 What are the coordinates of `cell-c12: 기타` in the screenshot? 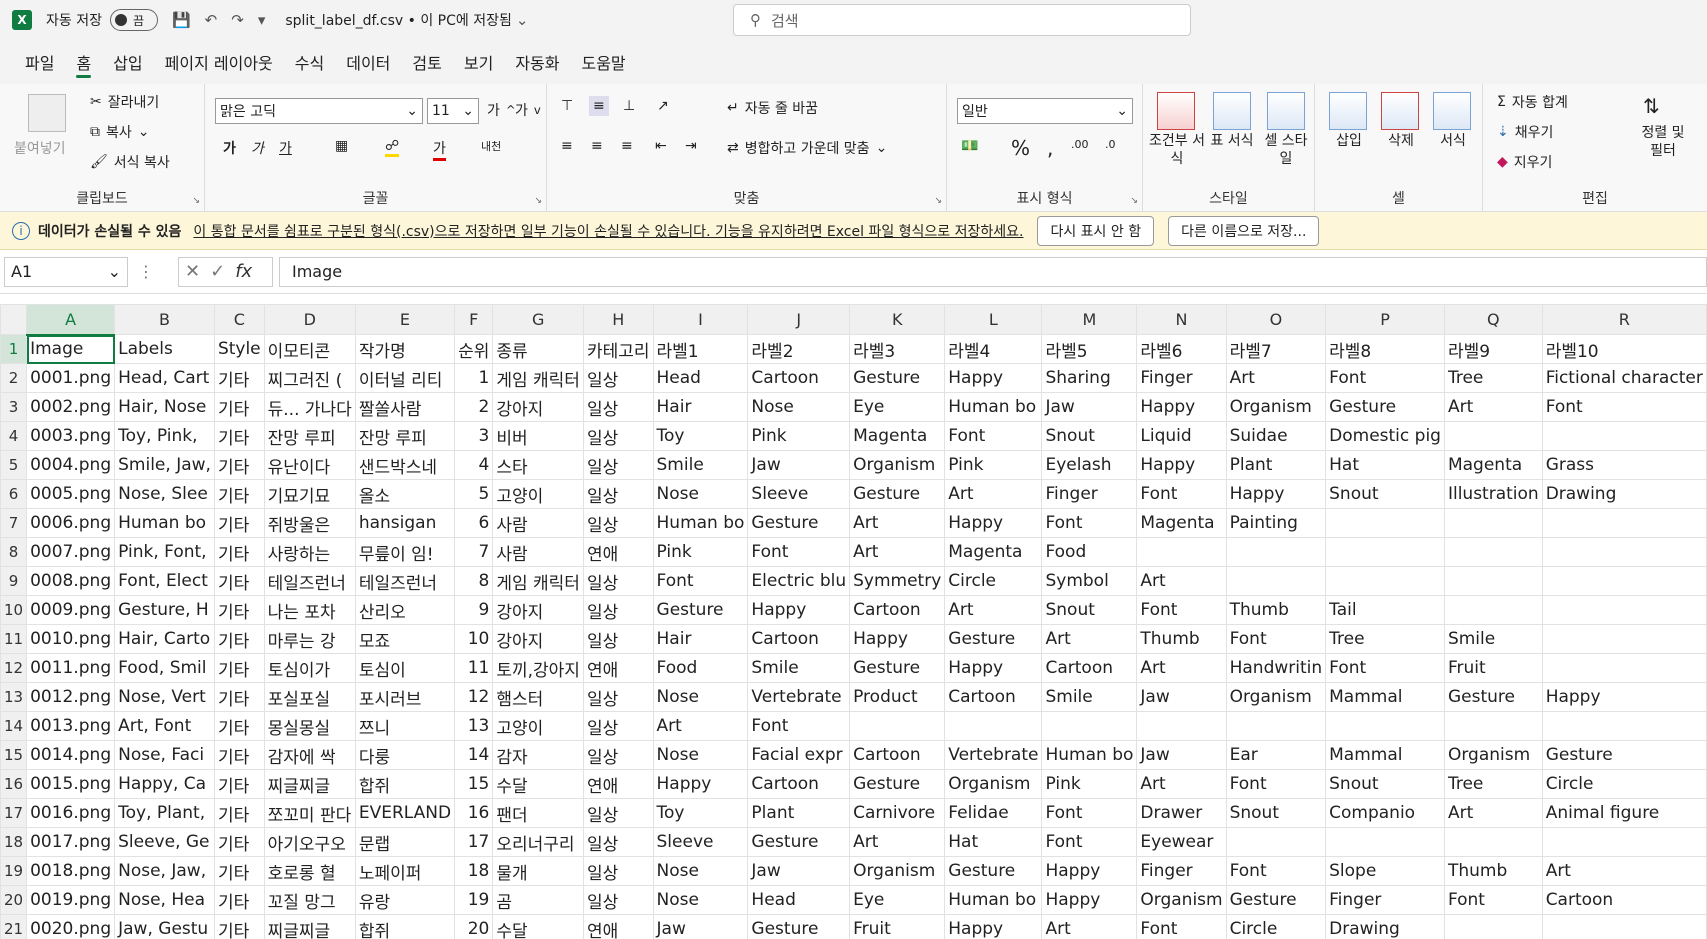 It's located at (239, 668).